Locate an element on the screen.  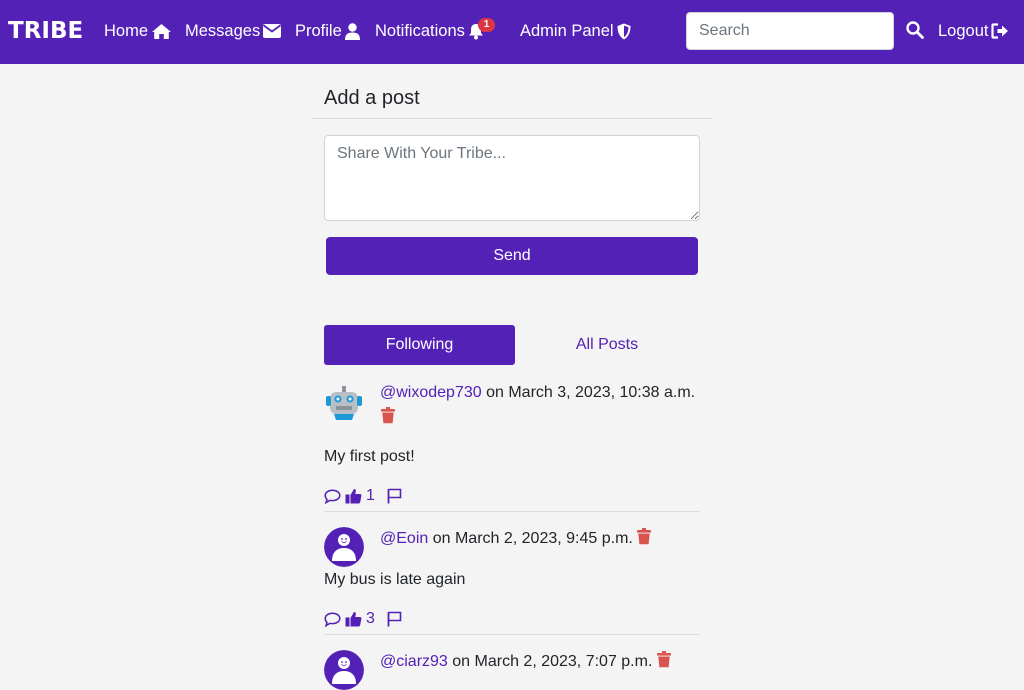
post-date: on March 2, 2023, 9:45 p.m. is located at coordinates (532, 538).